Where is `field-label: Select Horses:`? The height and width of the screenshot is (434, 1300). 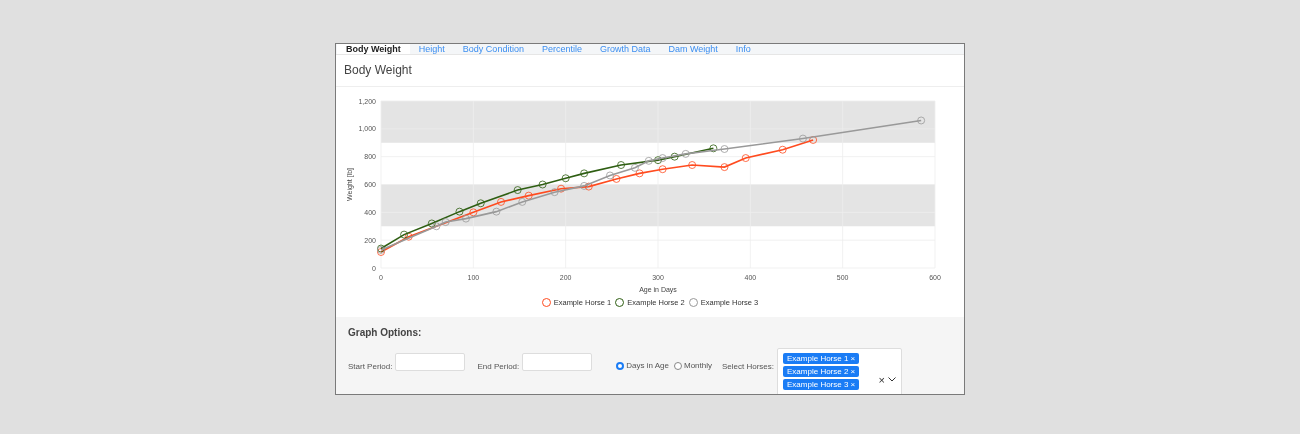 field-label: Select Horses: is located at coordinates (748, 366).